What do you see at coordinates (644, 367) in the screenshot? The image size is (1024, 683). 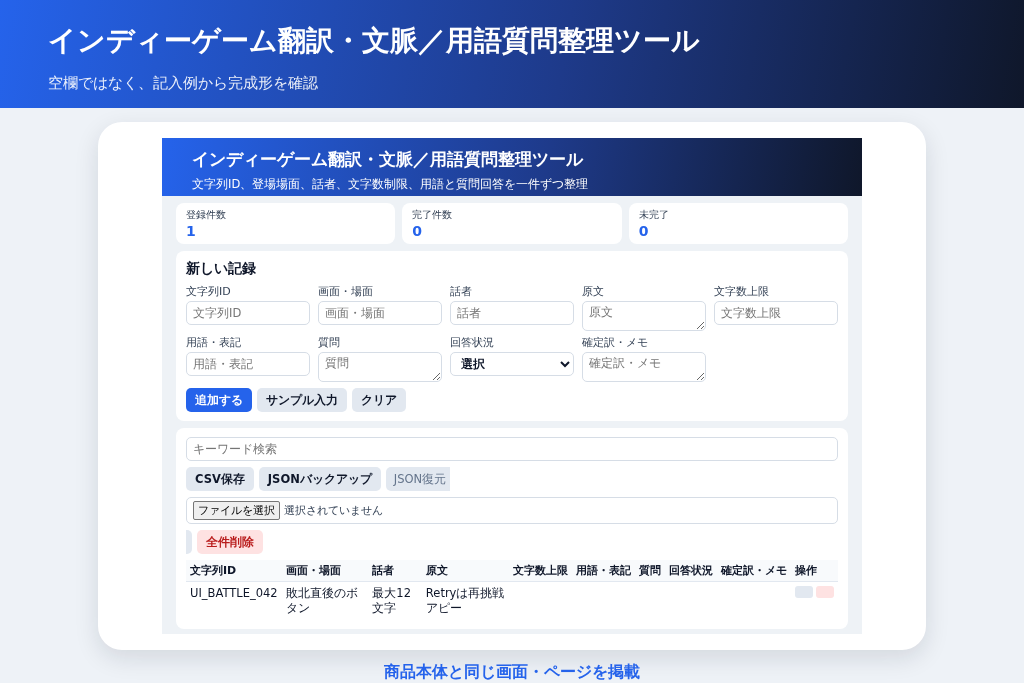 I see `text-area: 確定訳・メモ` at bounding box center [644, 367].